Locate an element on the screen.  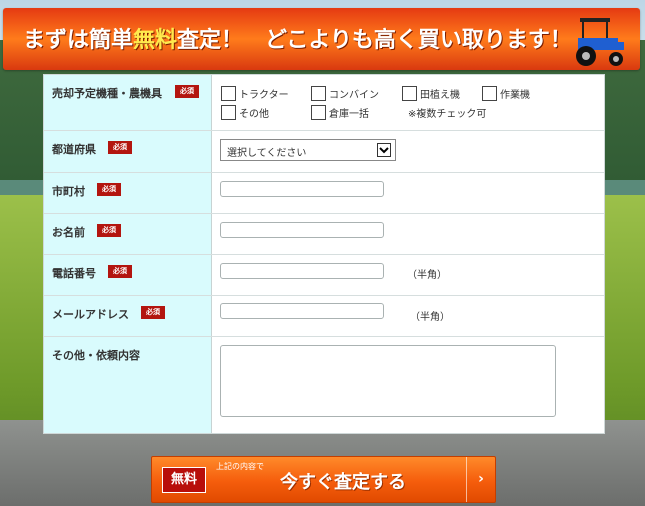
checkbox-label-implement: 作業機 is located at coordinates (515, 95).